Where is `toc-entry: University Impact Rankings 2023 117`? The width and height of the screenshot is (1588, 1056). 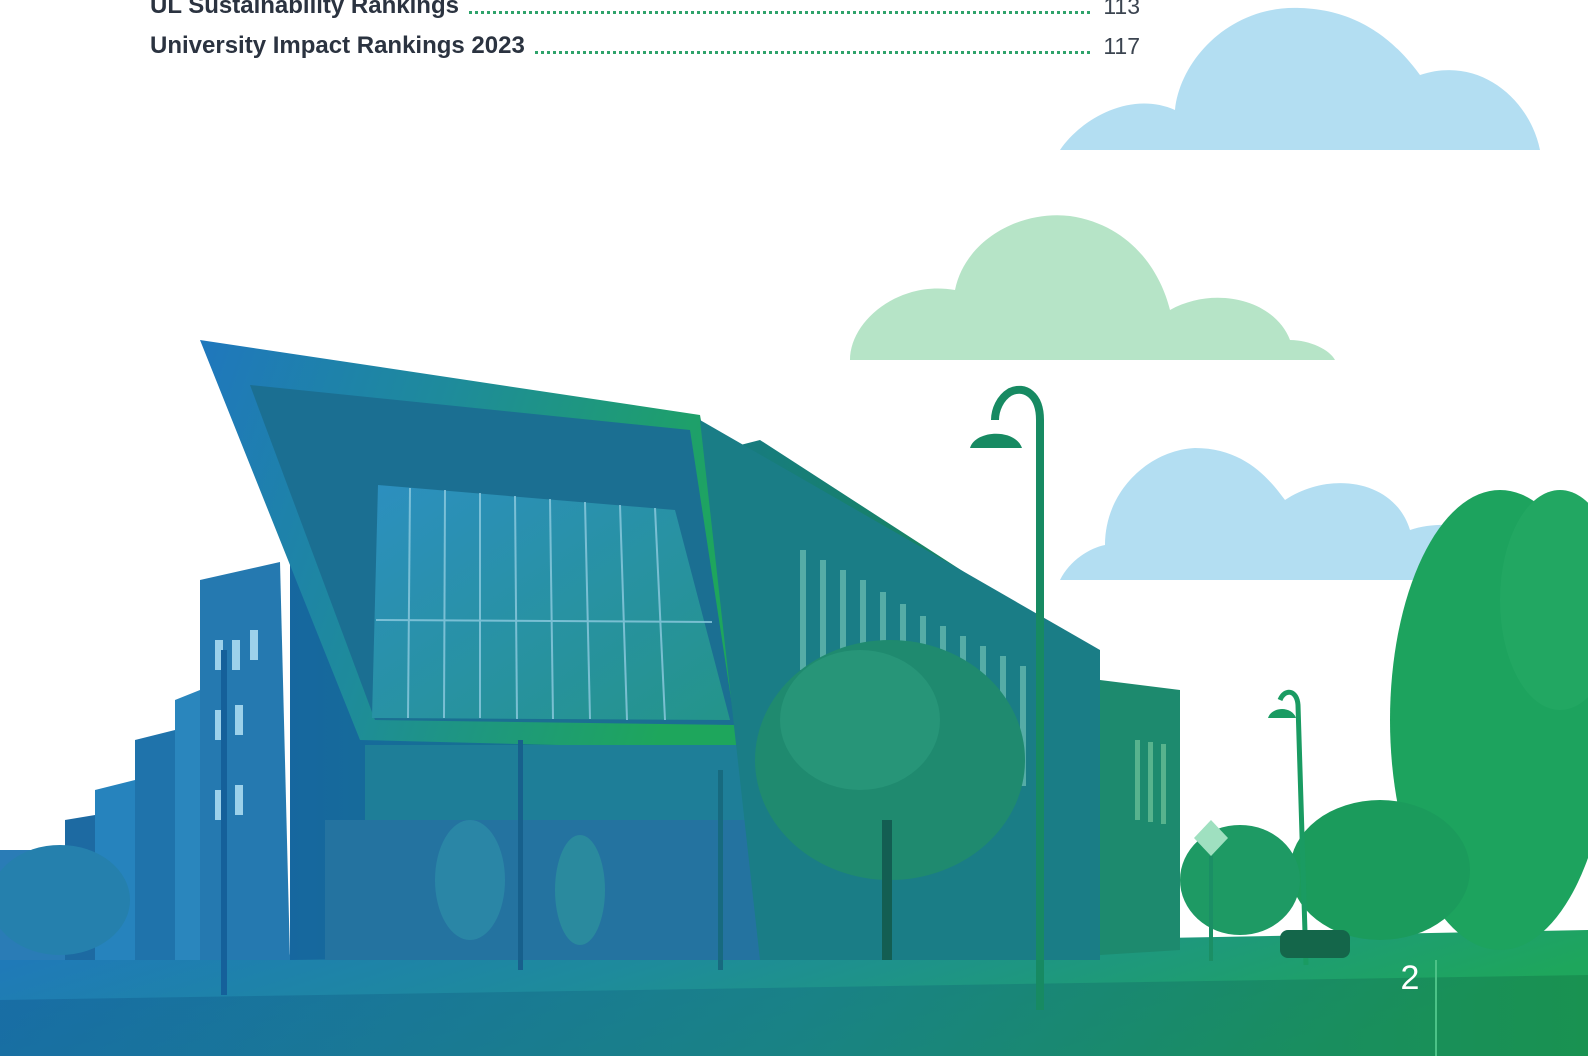 toc-entry: University Impact Rankings 2023 117 is located at coordinates (645, 42).